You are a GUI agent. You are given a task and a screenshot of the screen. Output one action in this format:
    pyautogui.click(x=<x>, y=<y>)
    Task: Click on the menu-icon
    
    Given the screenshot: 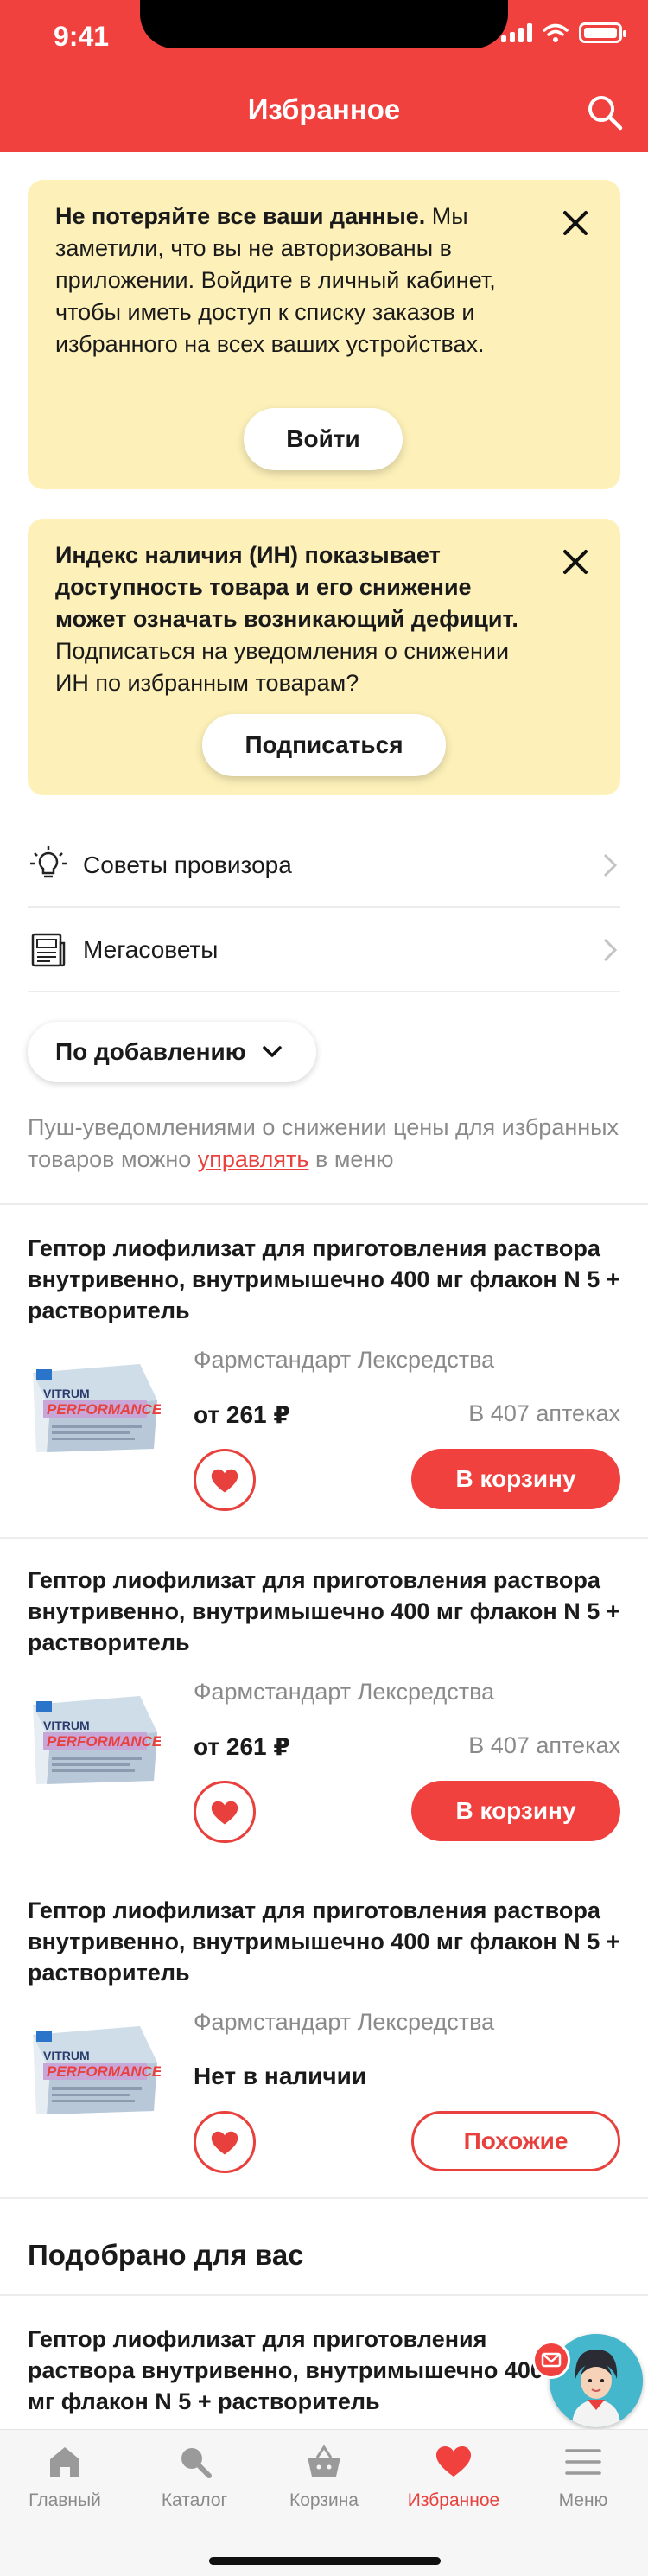 What is the action you would take?
    pyautogui.click(x=583, y=2462)
    